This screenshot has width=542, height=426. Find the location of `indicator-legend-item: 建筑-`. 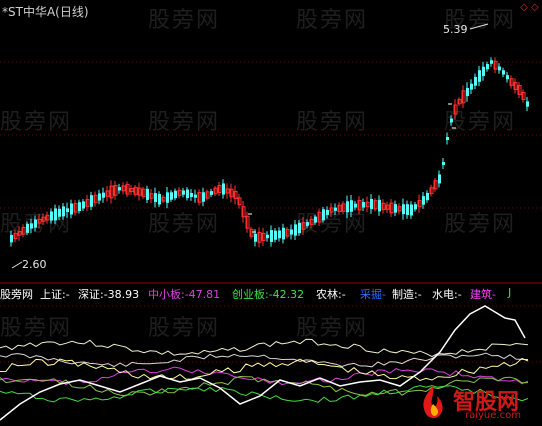

indicator-legend-item: 建筑- is located at coordinates (483, 294).